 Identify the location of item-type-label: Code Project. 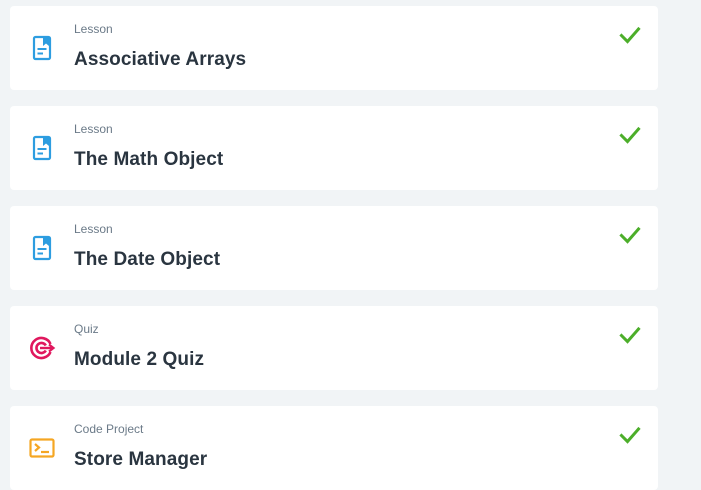
(109, 429).